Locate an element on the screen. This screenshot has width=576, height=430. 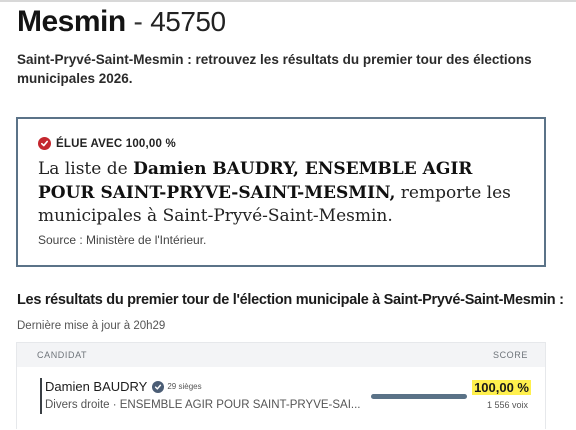
candidate-name: Damien BAUDRY is located at coordinates (96, 386).